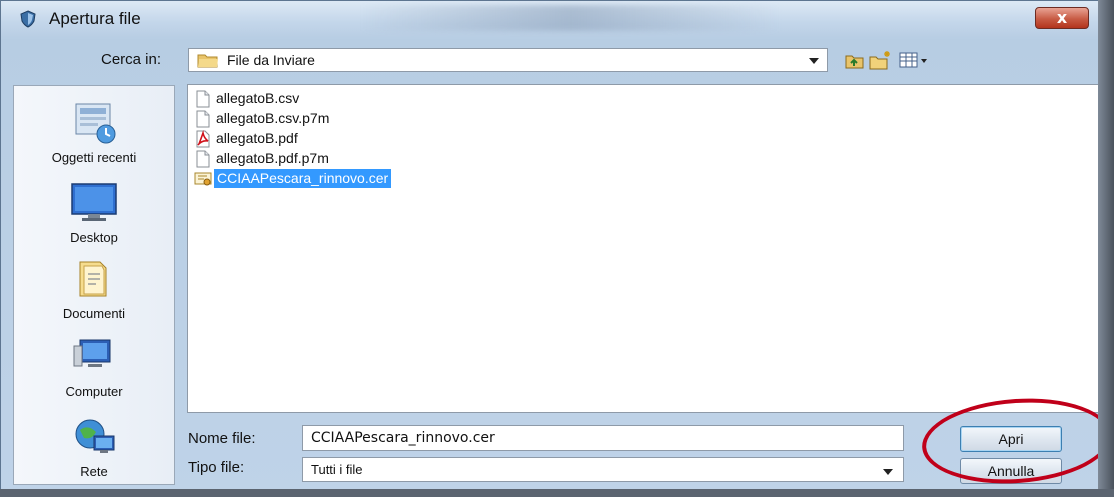  What do you see at coordinates (303, 178) in the screenshot?
I see `file-name: CCIAAPescara_rinnovo.cer` at bounding box center [303, 178].